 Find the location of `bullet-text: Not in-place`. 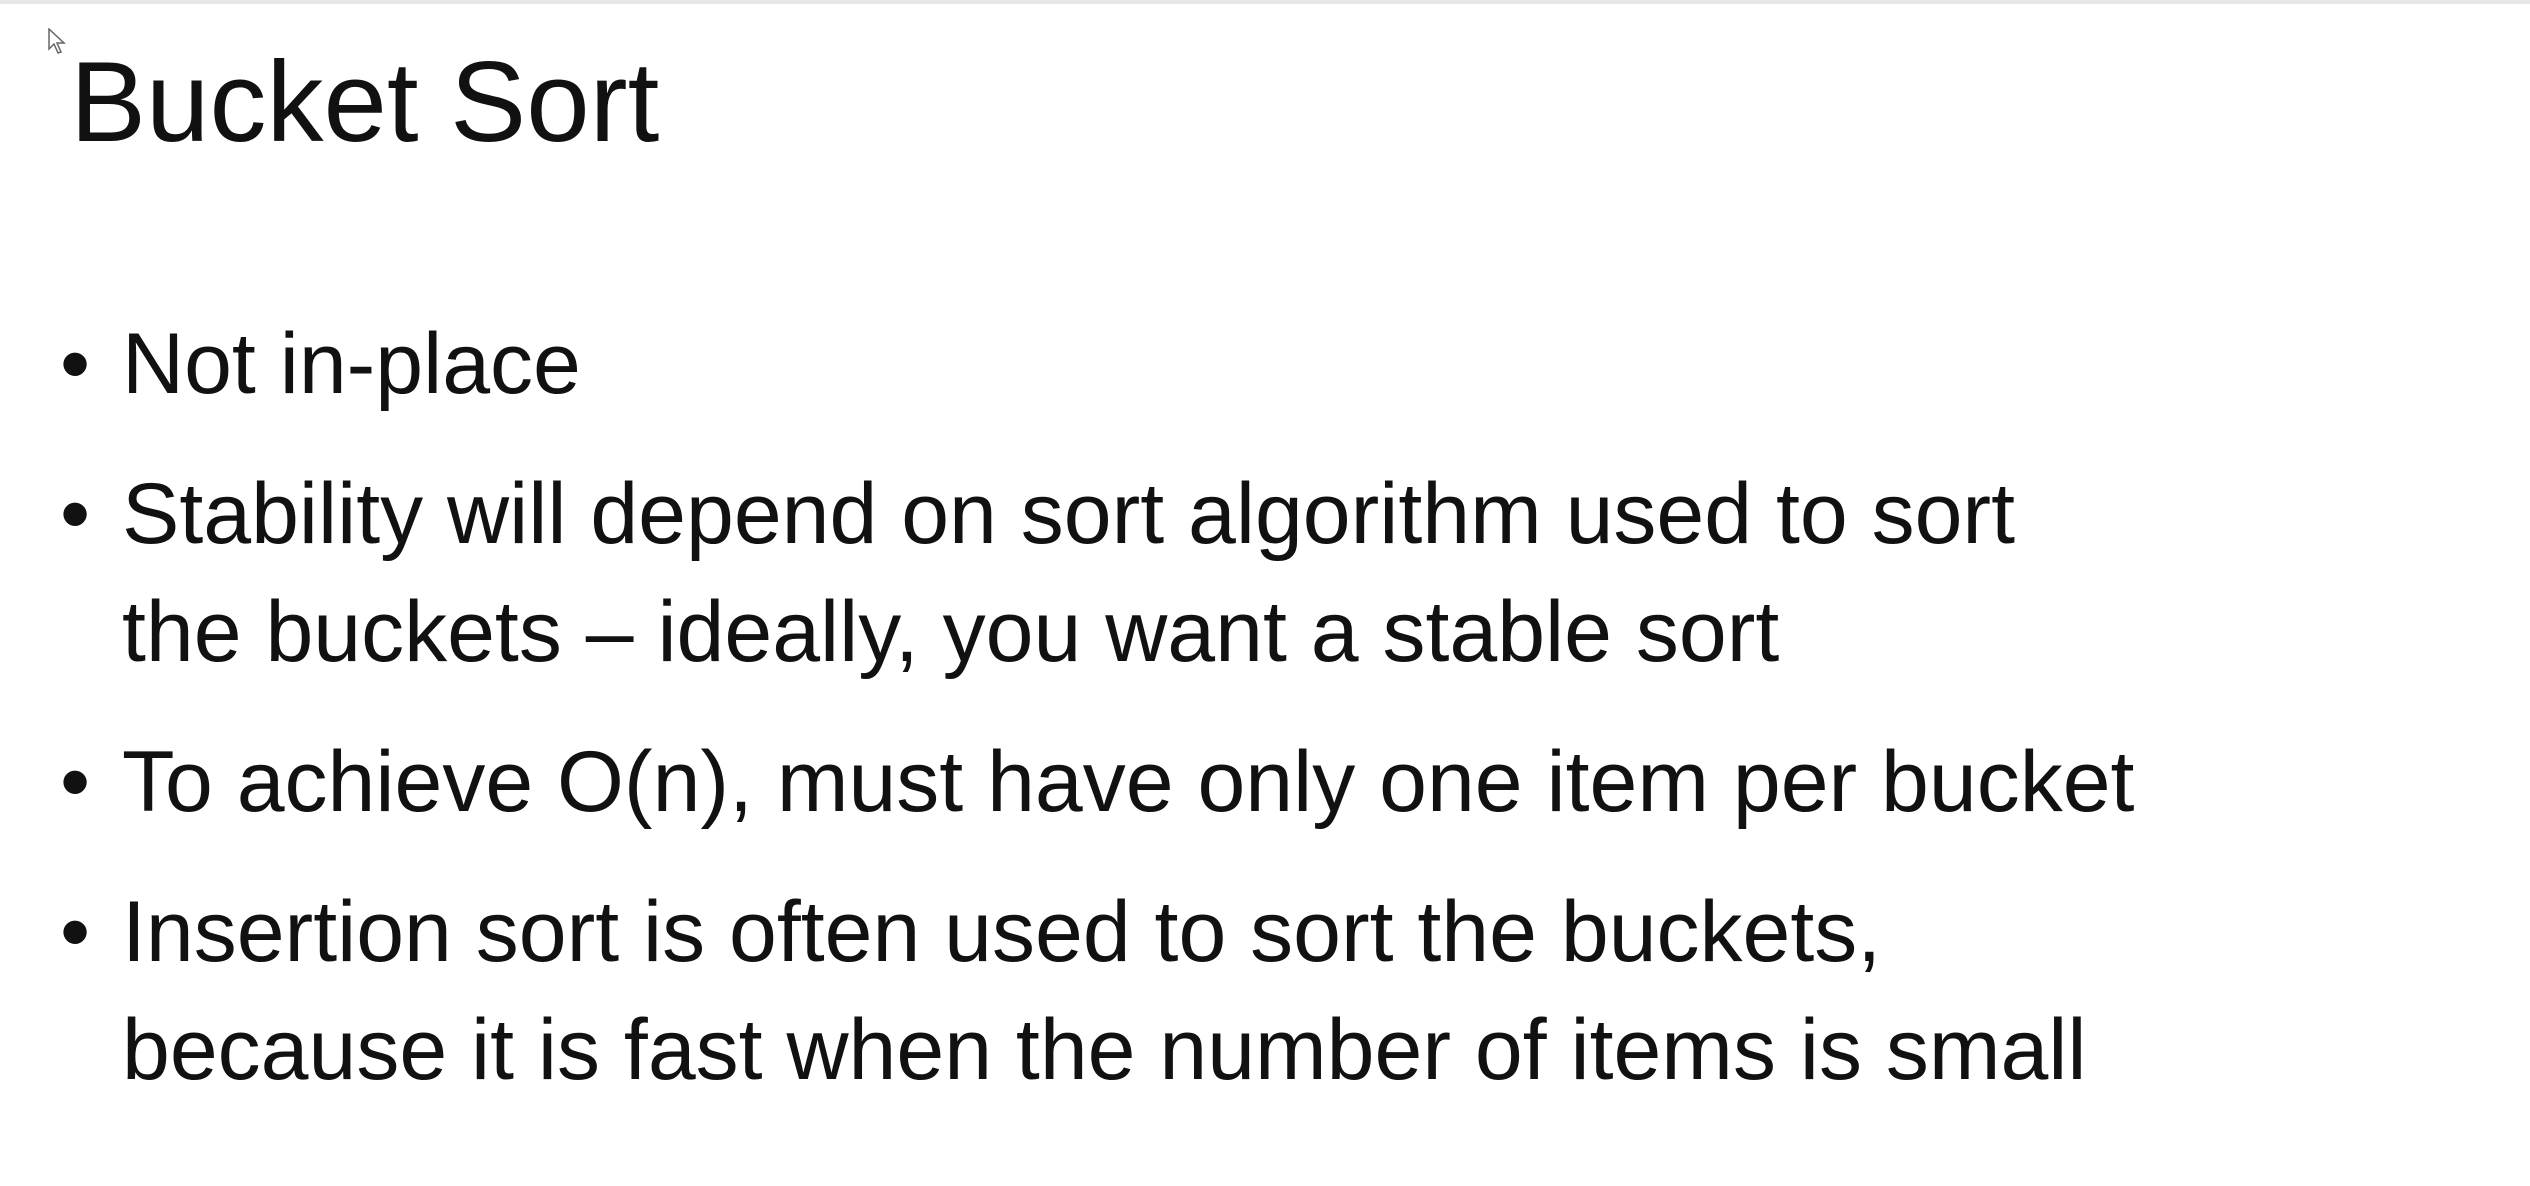

bullet-text: Not in-place is located at coordinates (351, 364).